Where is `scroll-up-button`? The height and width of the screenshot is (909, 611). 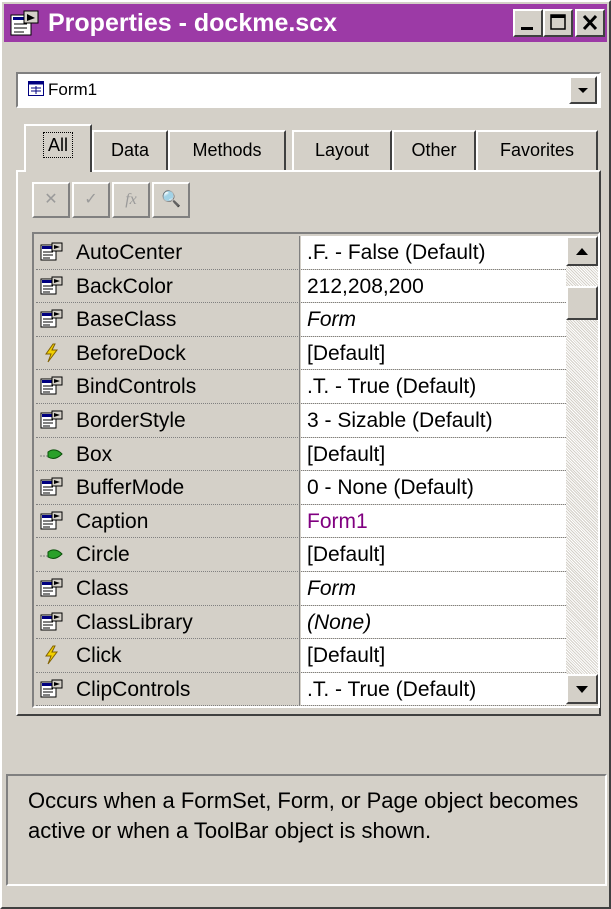 scroll-up-button is located at coordinates (582, 251).